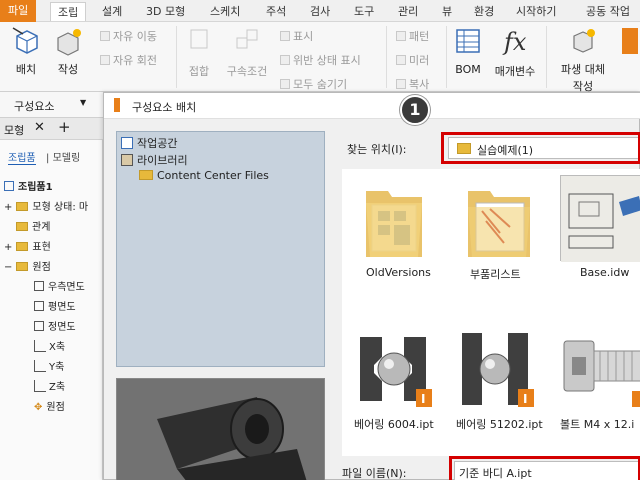 The width and height of the screenshot is (640, 480). What do you see at coordinates (601, 373) in the screenshot?
I see `bolt-part-icon` at bounding box center [601, 373].